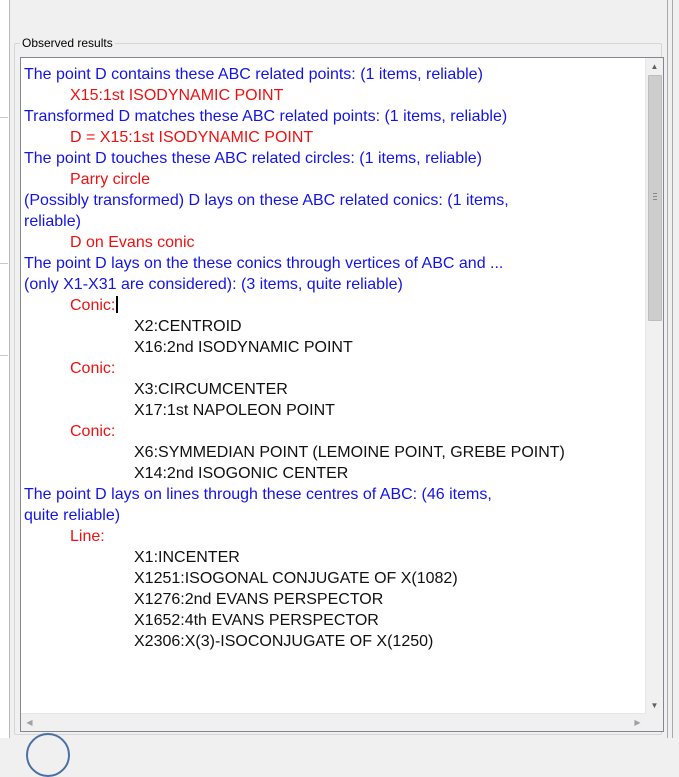 Image resolution: width=679 pixels, height=777 pixels. Describe the element at coordinates (334, 389) in the screenshot. I see `result-subitem: X3:CIRCUMCENTER` at that location.